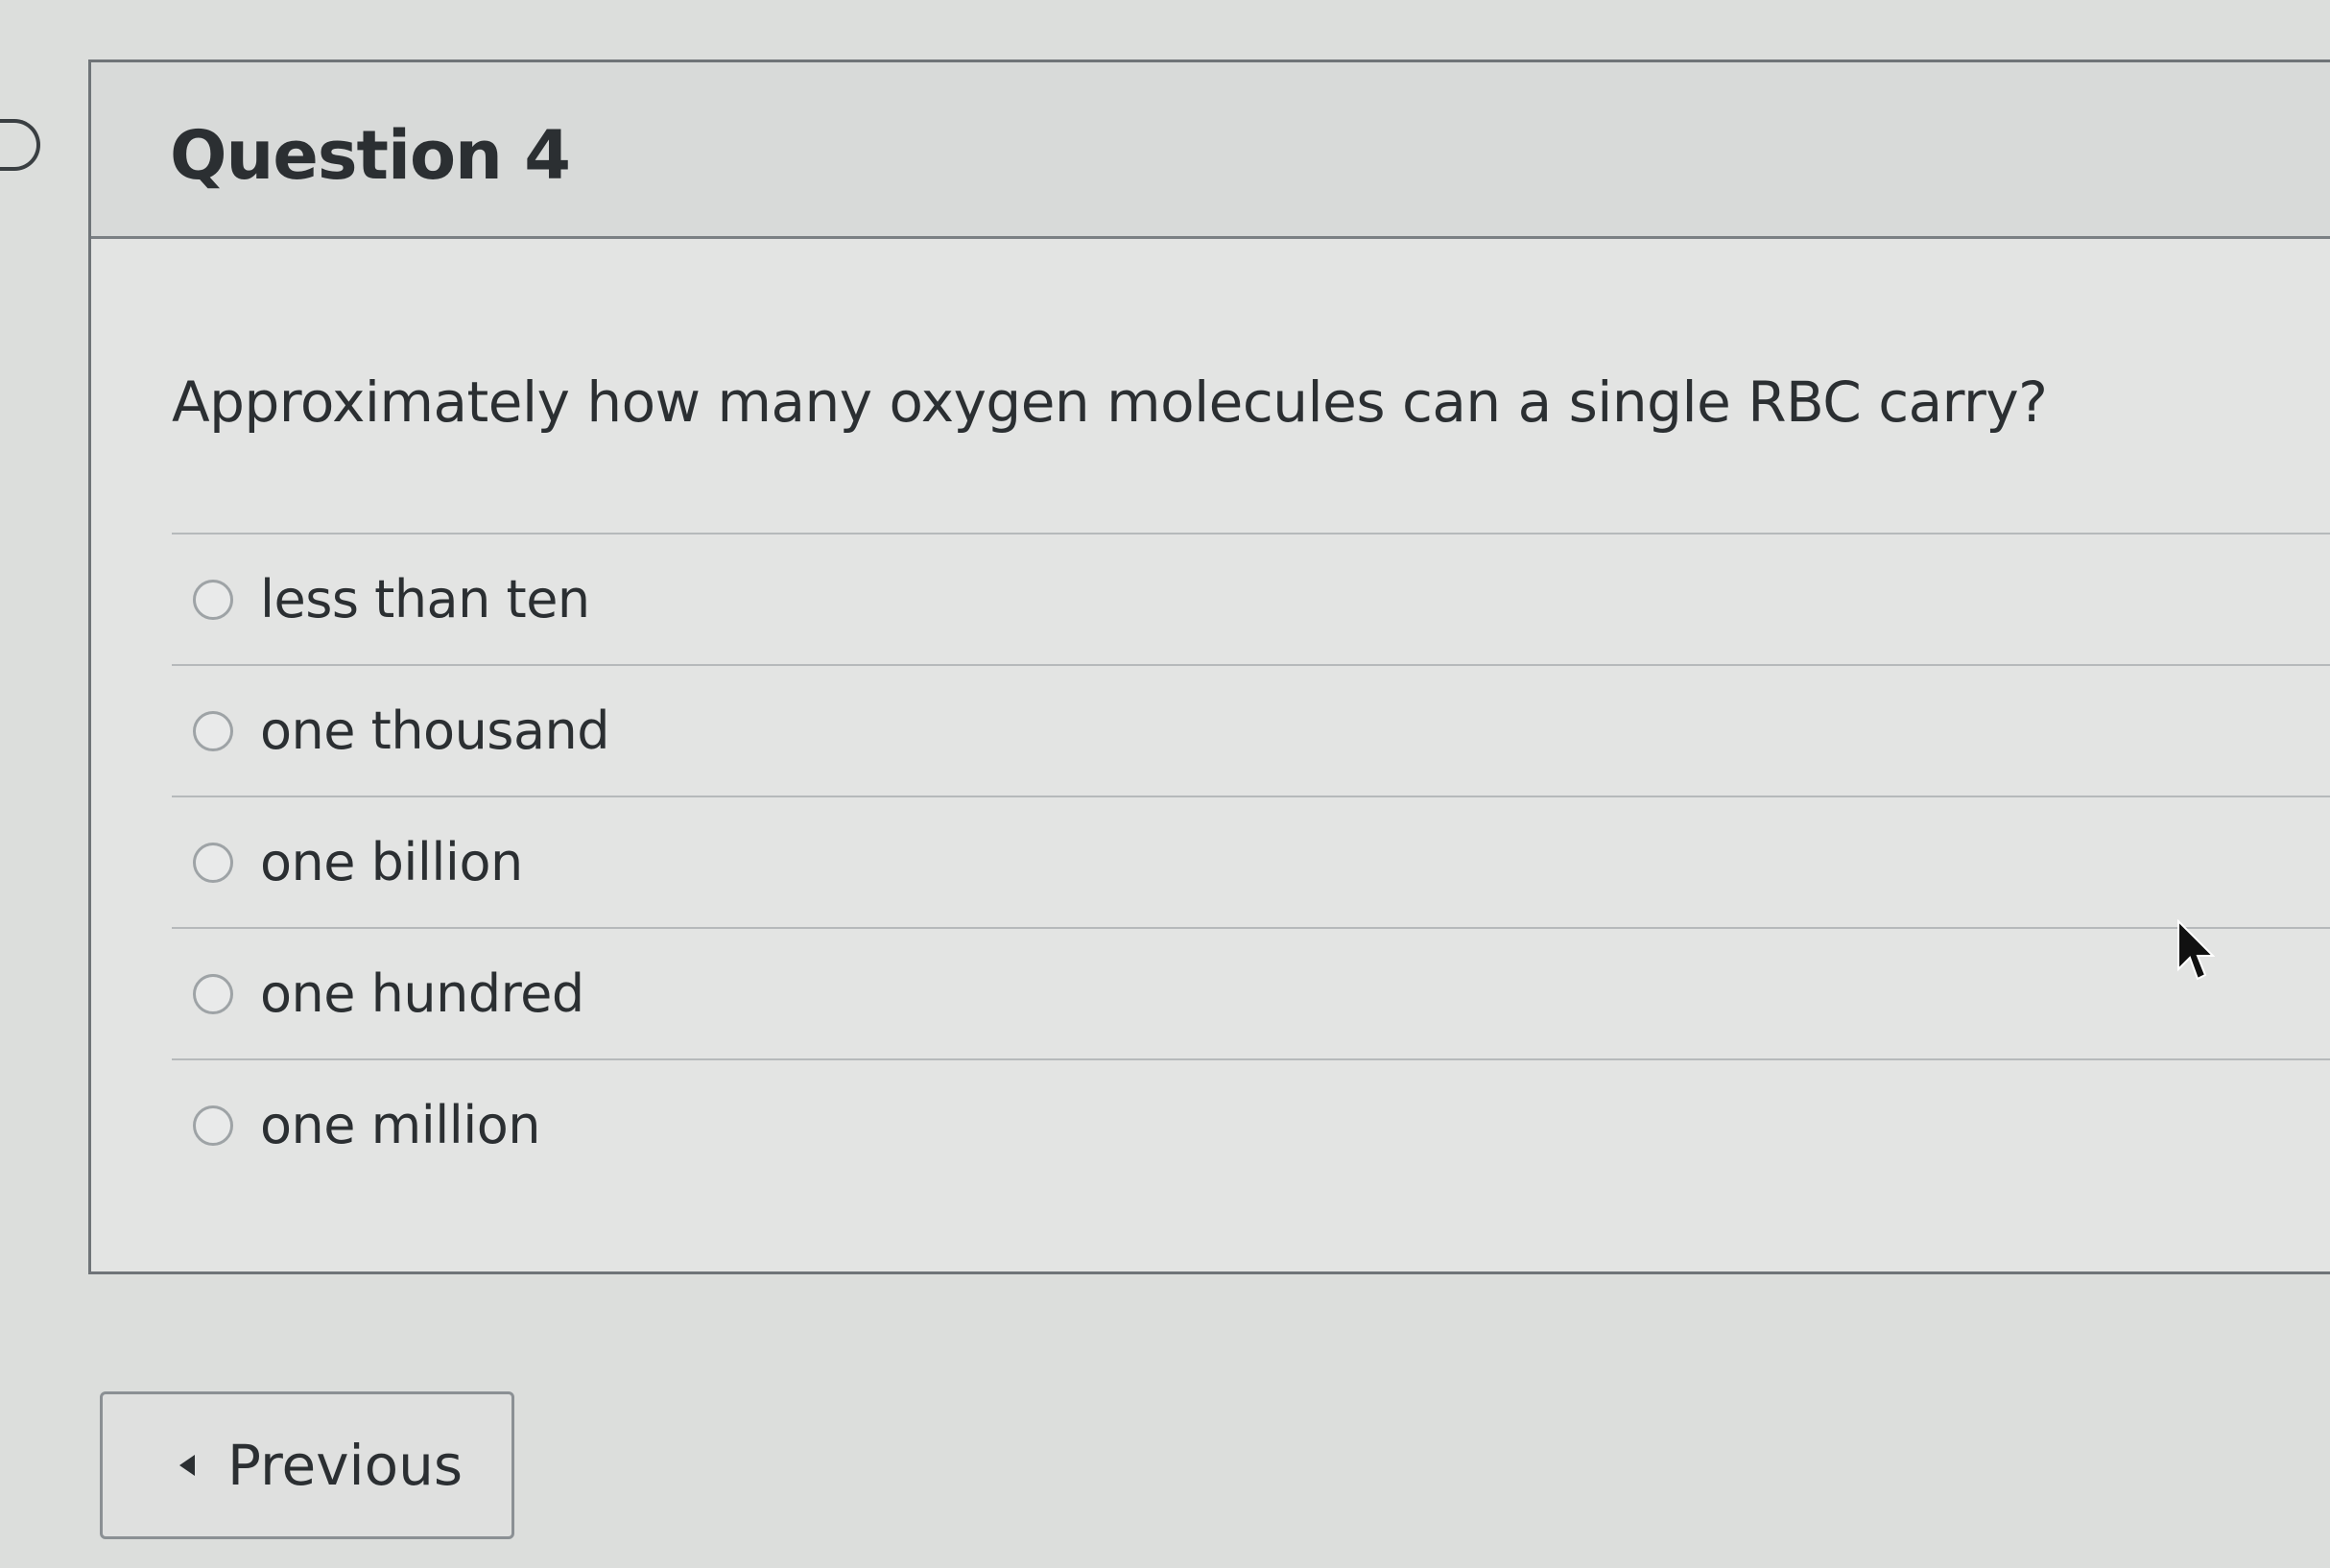 This screenshot has width=2330, height=1568. I want to click on question-title: Question 4, so click(370, 155).